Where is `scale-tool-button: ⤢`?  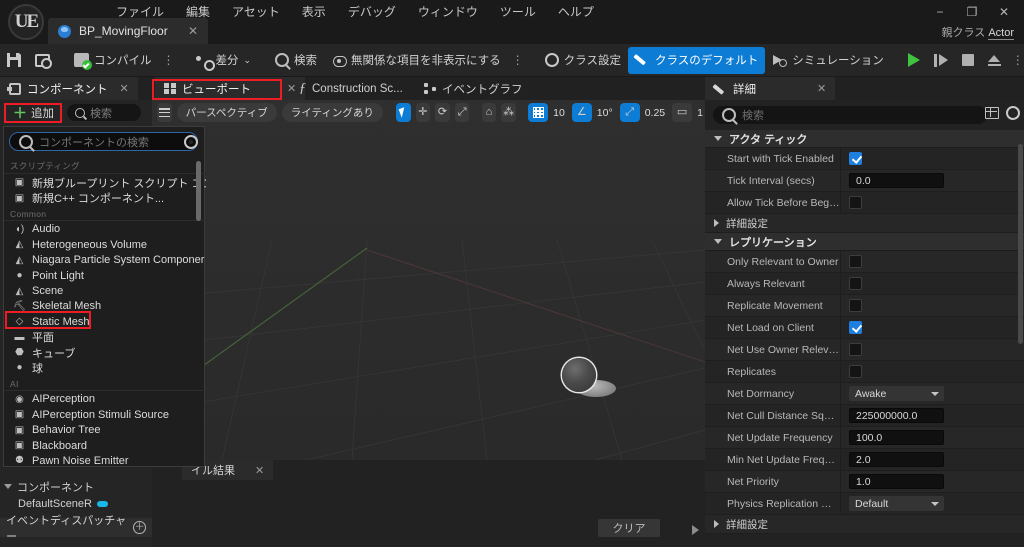 scale-tool-button: ⤢ is located at coordinates (462, 112).